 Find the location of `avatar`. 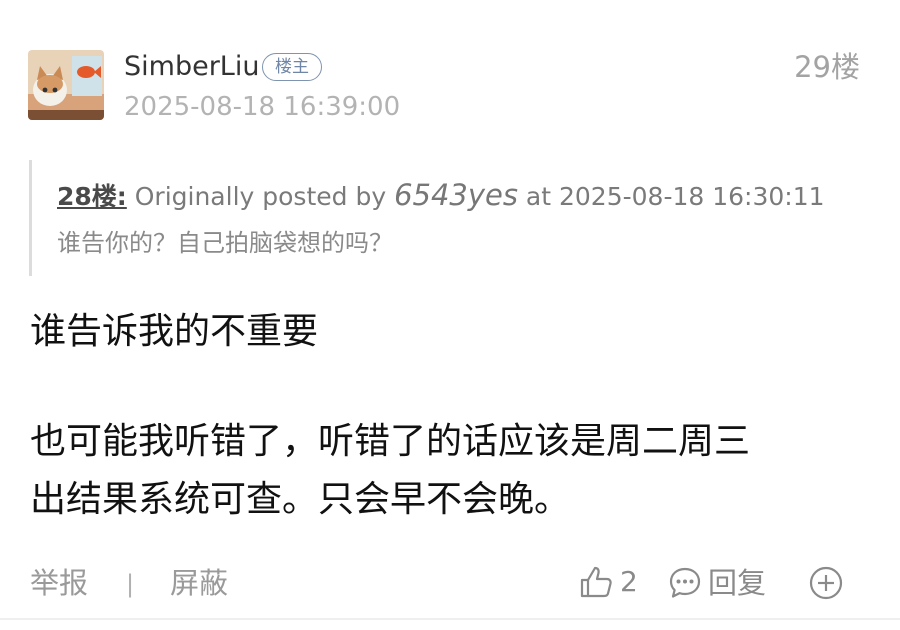

avatar is located at coordinates (66, 85).